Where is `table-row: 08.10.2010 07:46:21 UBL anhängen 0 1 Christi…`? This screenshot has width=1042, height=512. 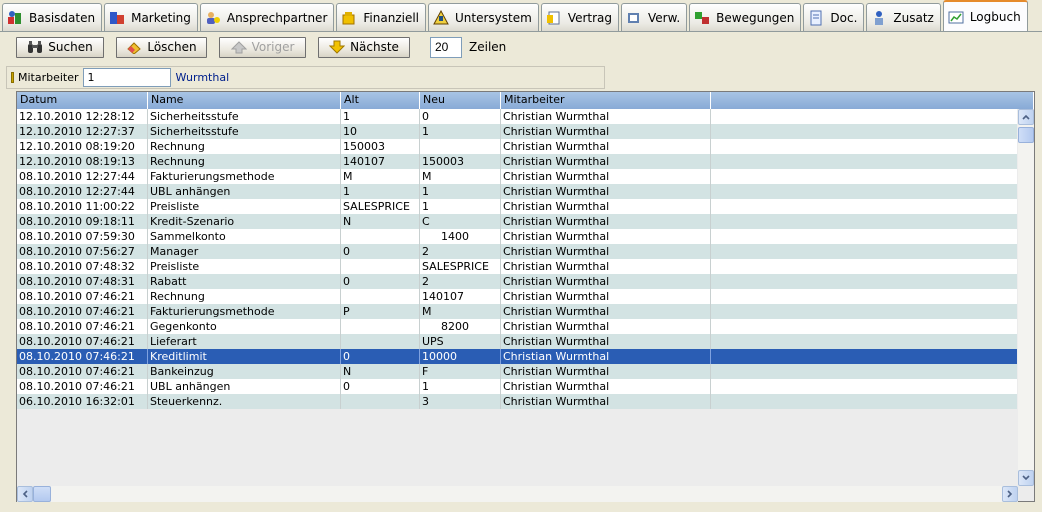
table-row: 08.10.2010 07:46:21 UBL anhängen 0 1 Christi… is located at coordinates (517, 386).